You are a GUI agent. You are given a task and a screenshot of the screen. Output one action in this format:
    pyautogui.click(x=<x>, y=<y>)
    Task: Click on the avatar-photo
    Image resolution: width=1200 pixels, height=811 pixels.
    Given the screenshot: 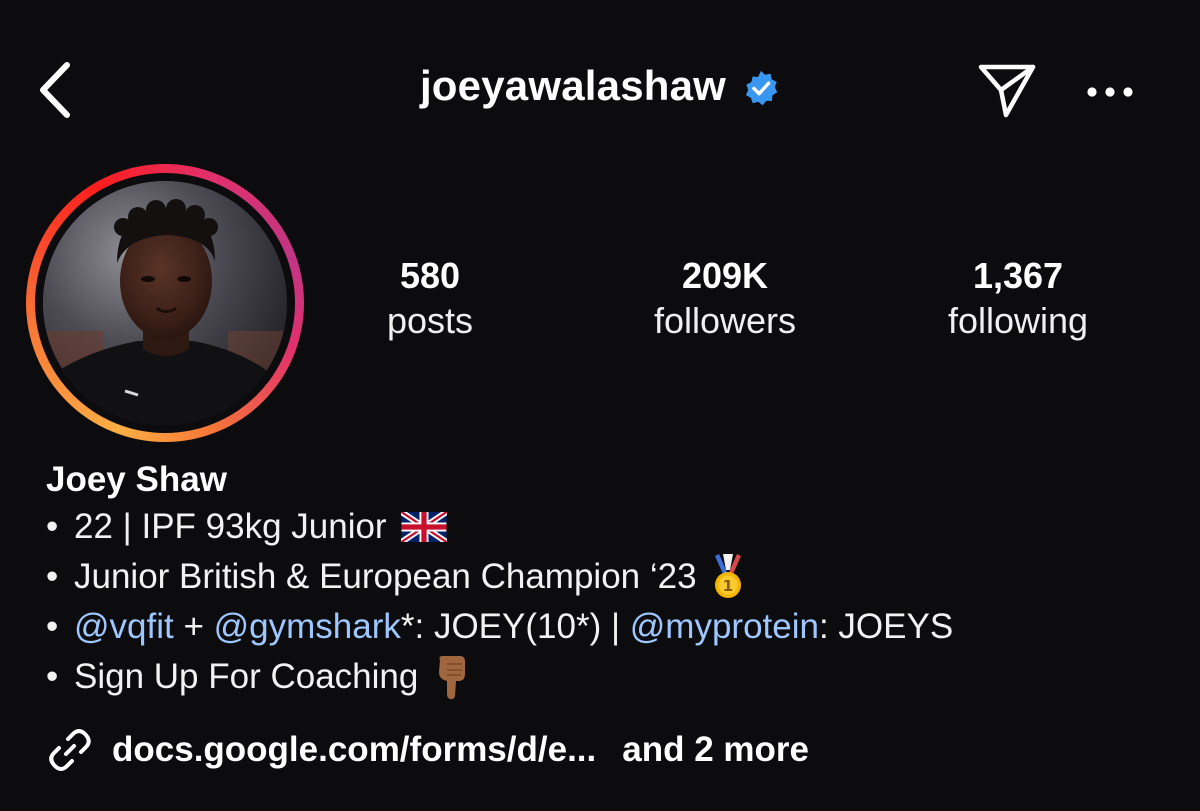 What is the action you would take?
    pyautogui.click(x=165, y=303)
    